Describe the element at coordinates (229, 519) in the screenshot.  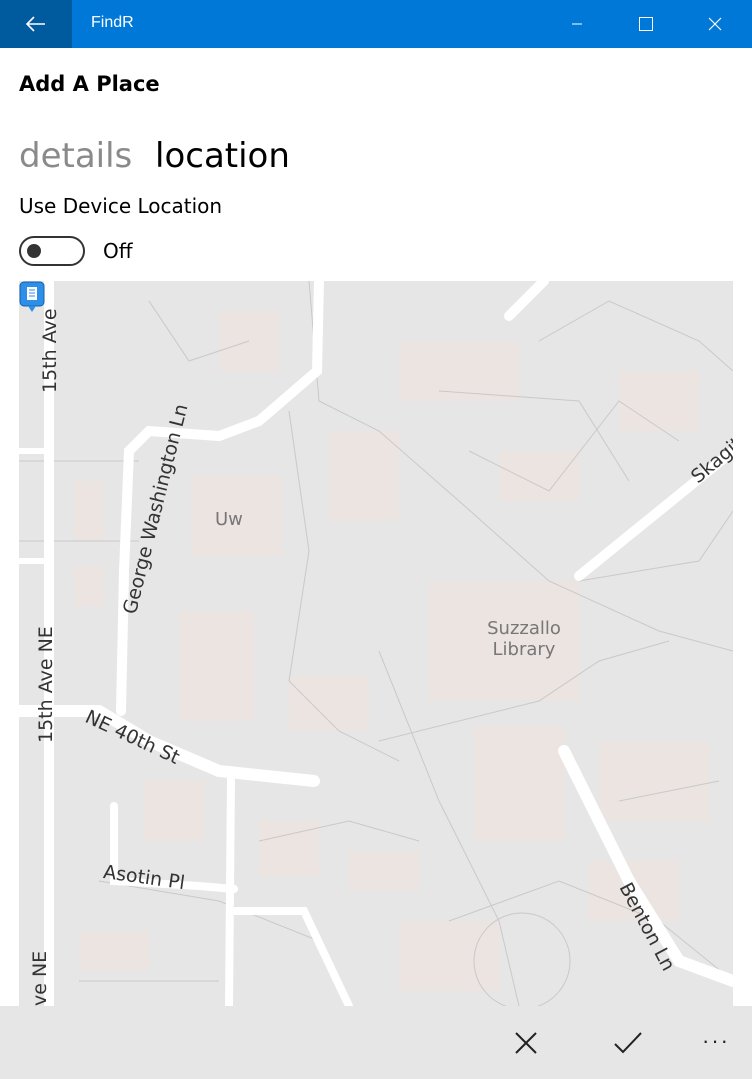
I see `place-label-uw: Uw` at that location.